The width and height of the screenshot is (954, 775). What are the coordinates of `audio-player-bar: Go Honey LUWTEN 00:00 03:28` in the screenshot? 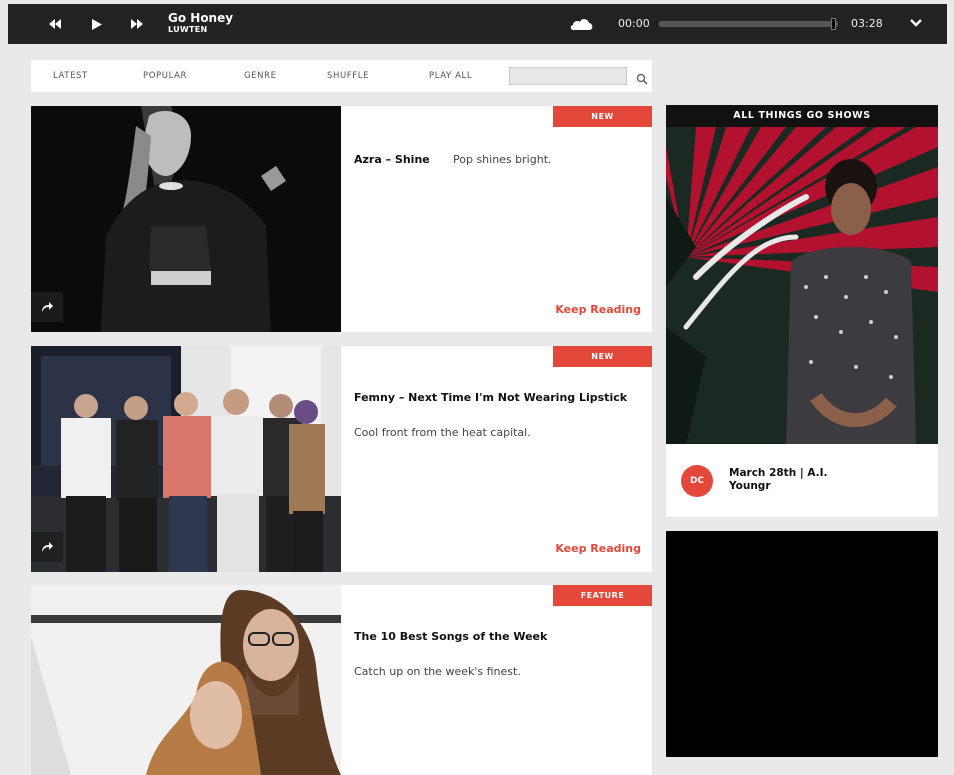 It's located at (477, 24).